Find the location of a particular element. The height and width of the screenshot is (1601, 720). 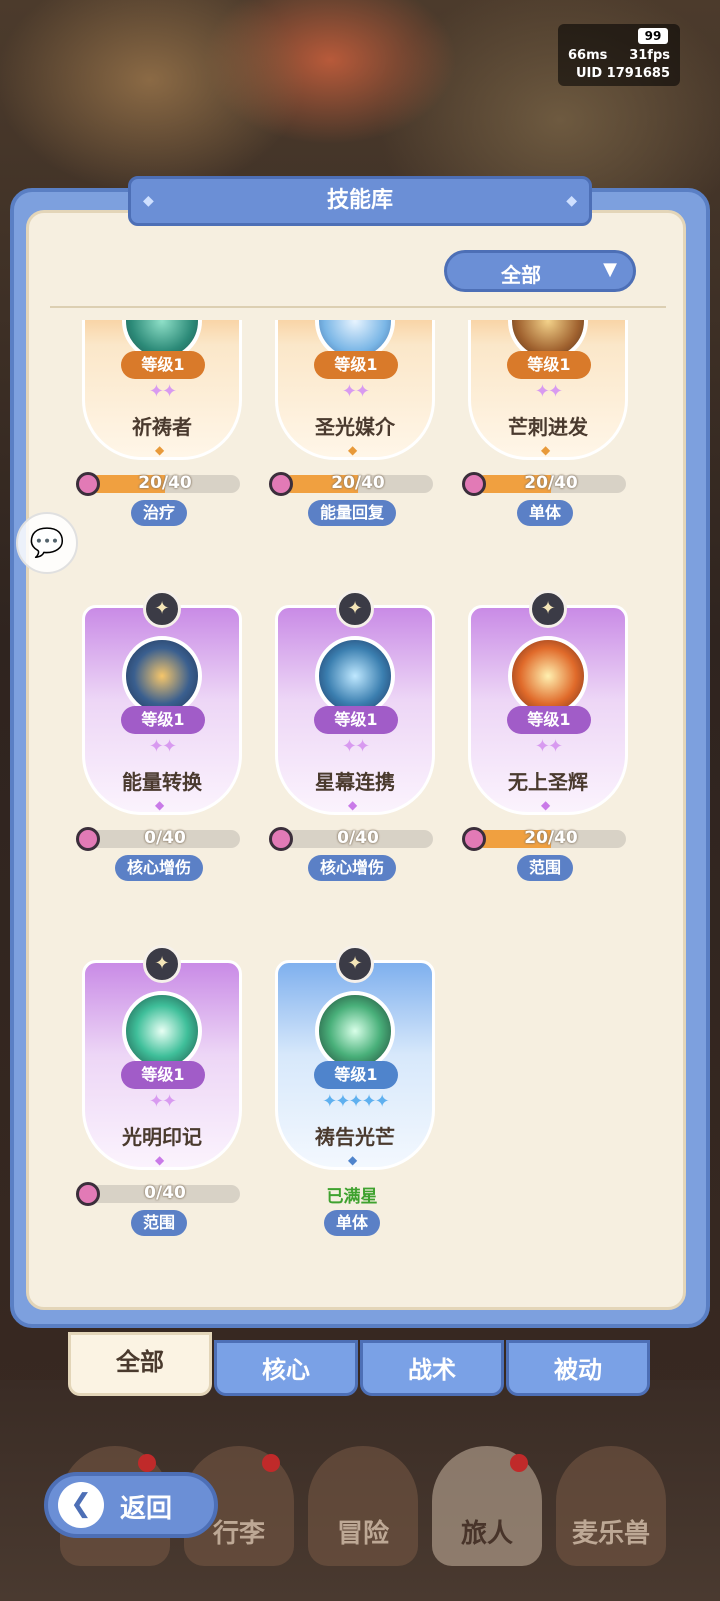

ping-text: 66ms is located at coordinates (588, 55).